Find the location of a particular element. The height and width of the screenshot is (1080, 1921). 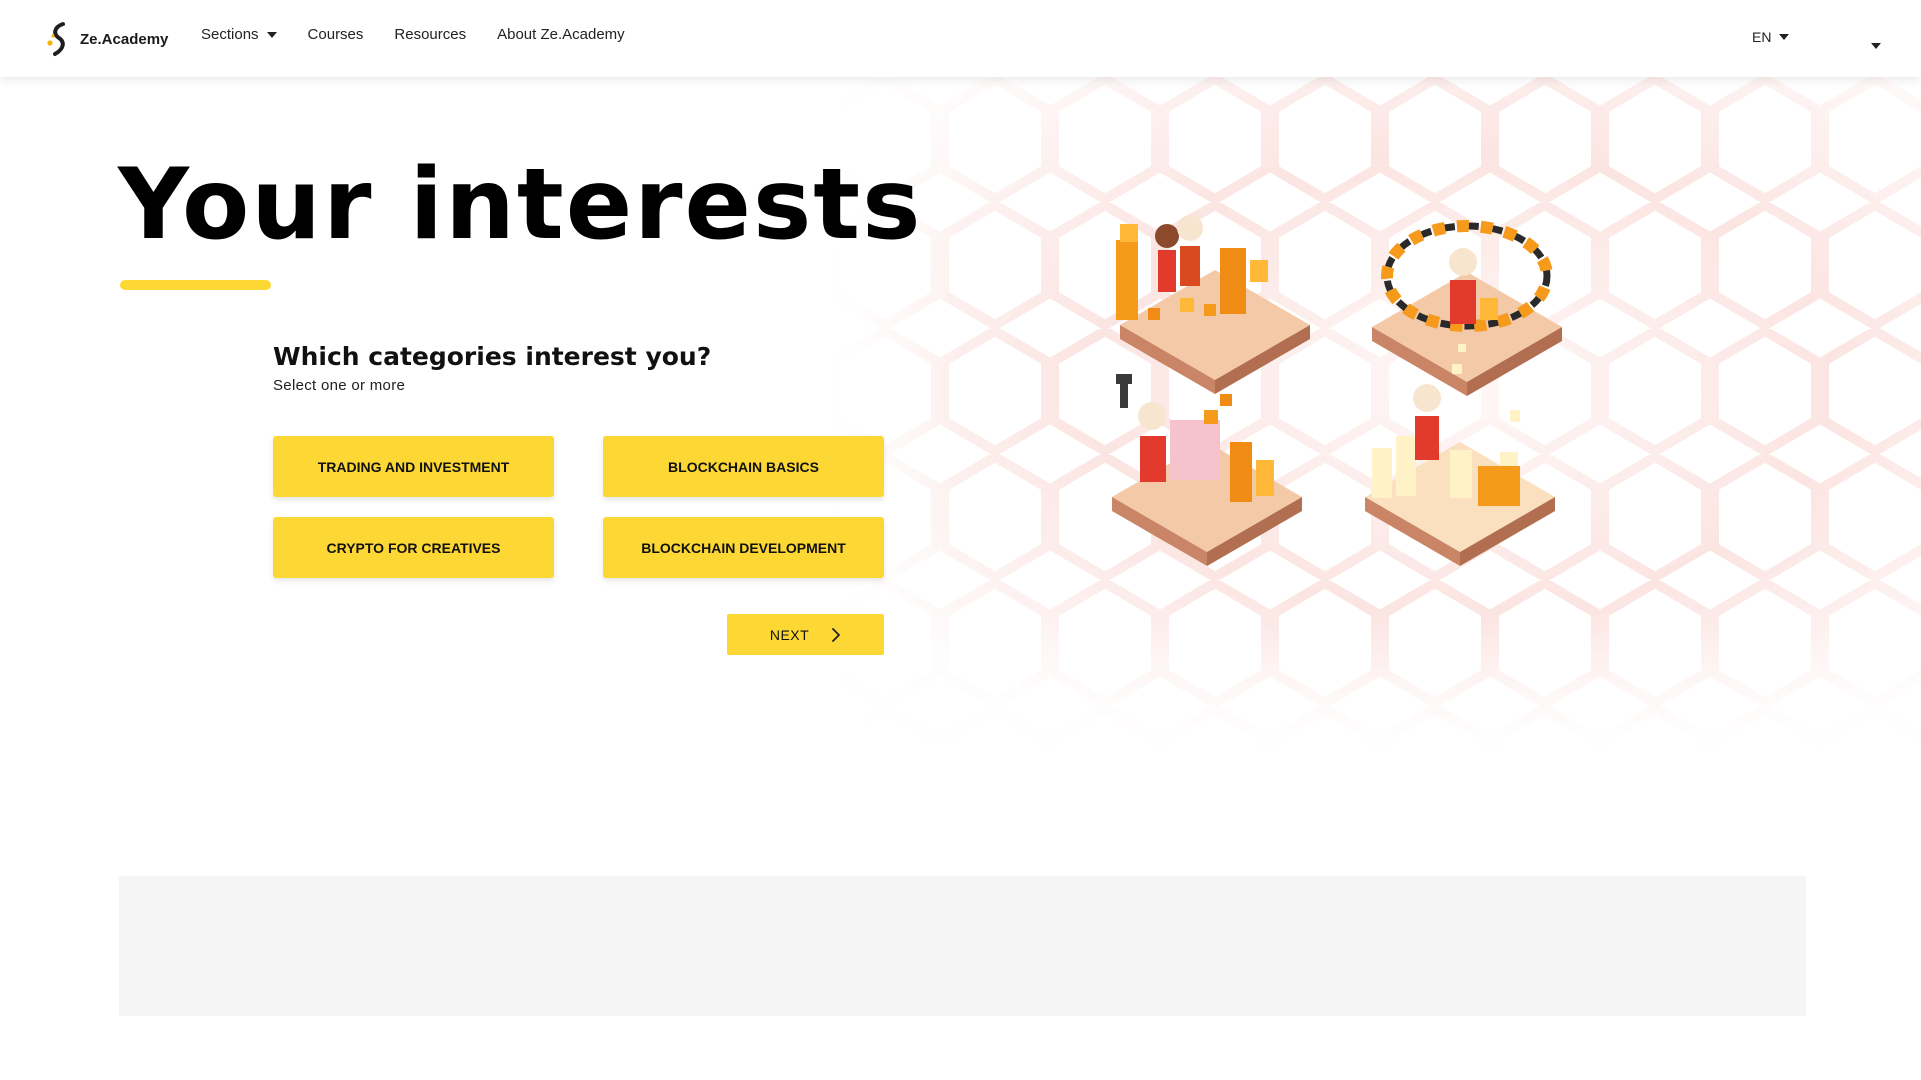

language-label: EN is located at coordinates (1762, 37).